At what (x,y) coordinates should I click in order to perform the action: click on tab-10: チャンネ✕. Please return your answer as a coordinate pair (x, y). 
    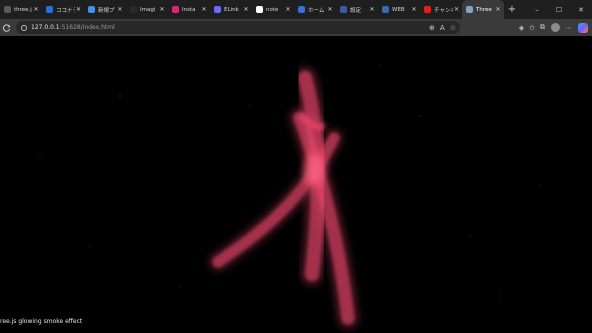
    Looking at the image, I should click on (441, 9).